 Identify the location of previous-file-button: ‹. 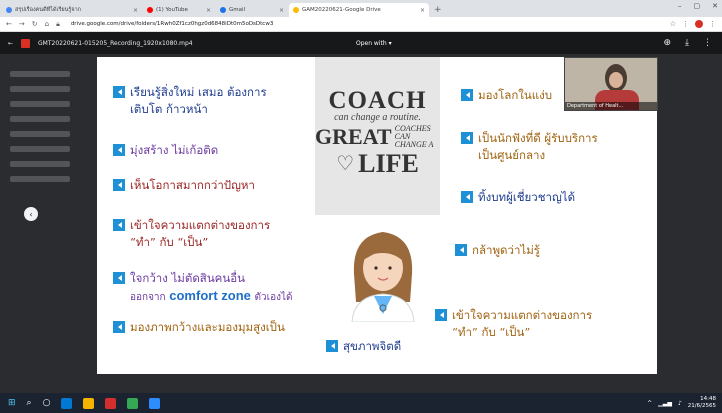
(31, 214).